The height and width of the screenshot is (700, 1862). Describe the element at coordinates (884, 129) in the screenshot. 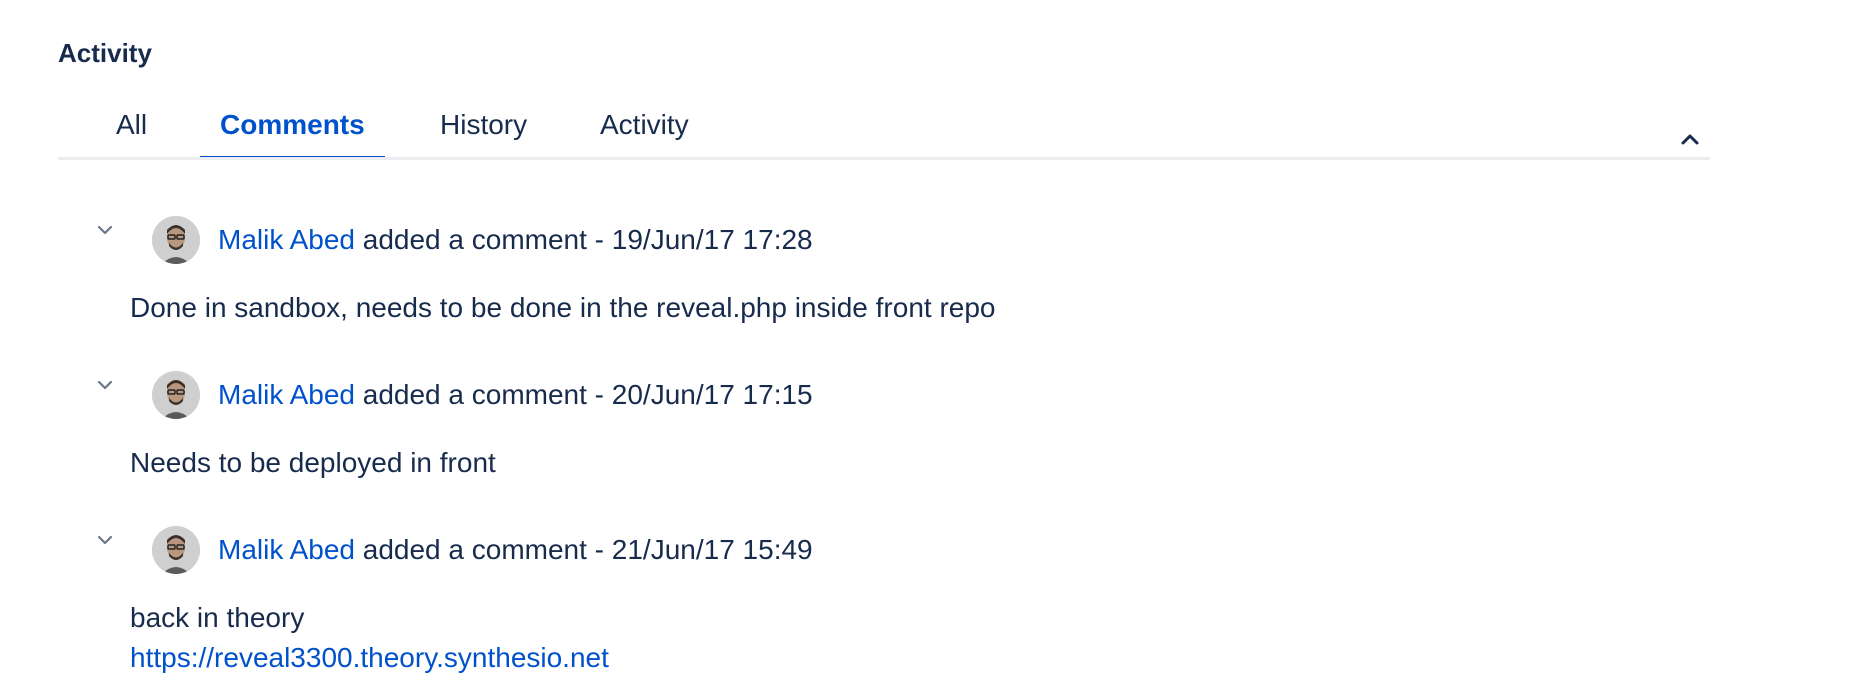

I see `activity-tabs: All Comments History Activity` at that location.